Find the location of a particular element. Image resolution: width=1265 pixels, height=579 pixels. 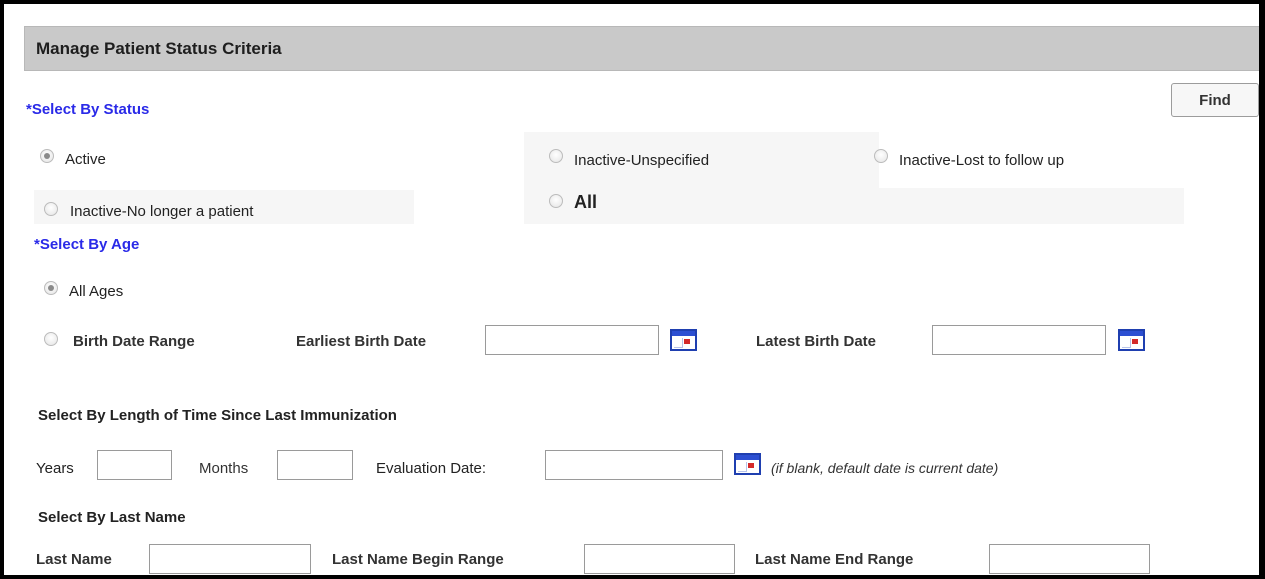

age-all-label: All Ages is located at coordinates (96, 291).